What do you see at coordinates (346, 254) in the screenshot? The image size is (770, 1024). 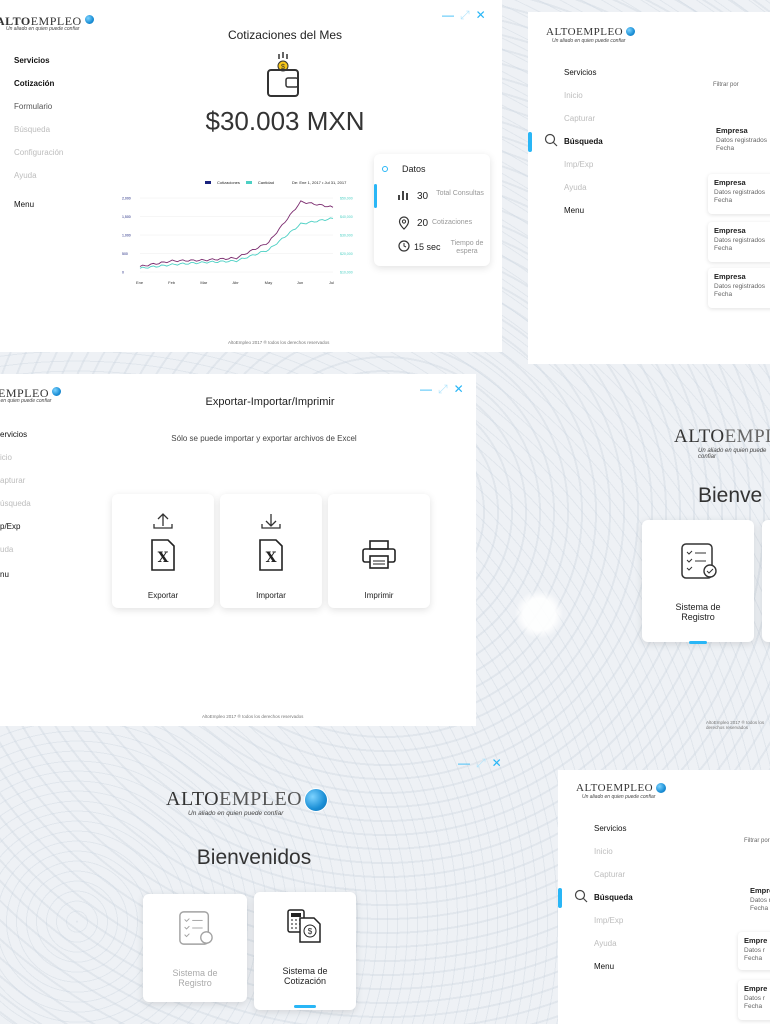 I see `y-right-tick-label: $20,000` at bounding box center [346, 254].